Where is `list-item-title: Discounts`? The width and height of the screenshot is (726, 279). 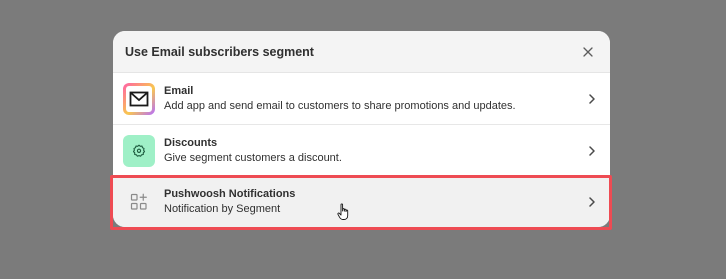 list-item-title: Discounts is located at coordinates (191, 142).